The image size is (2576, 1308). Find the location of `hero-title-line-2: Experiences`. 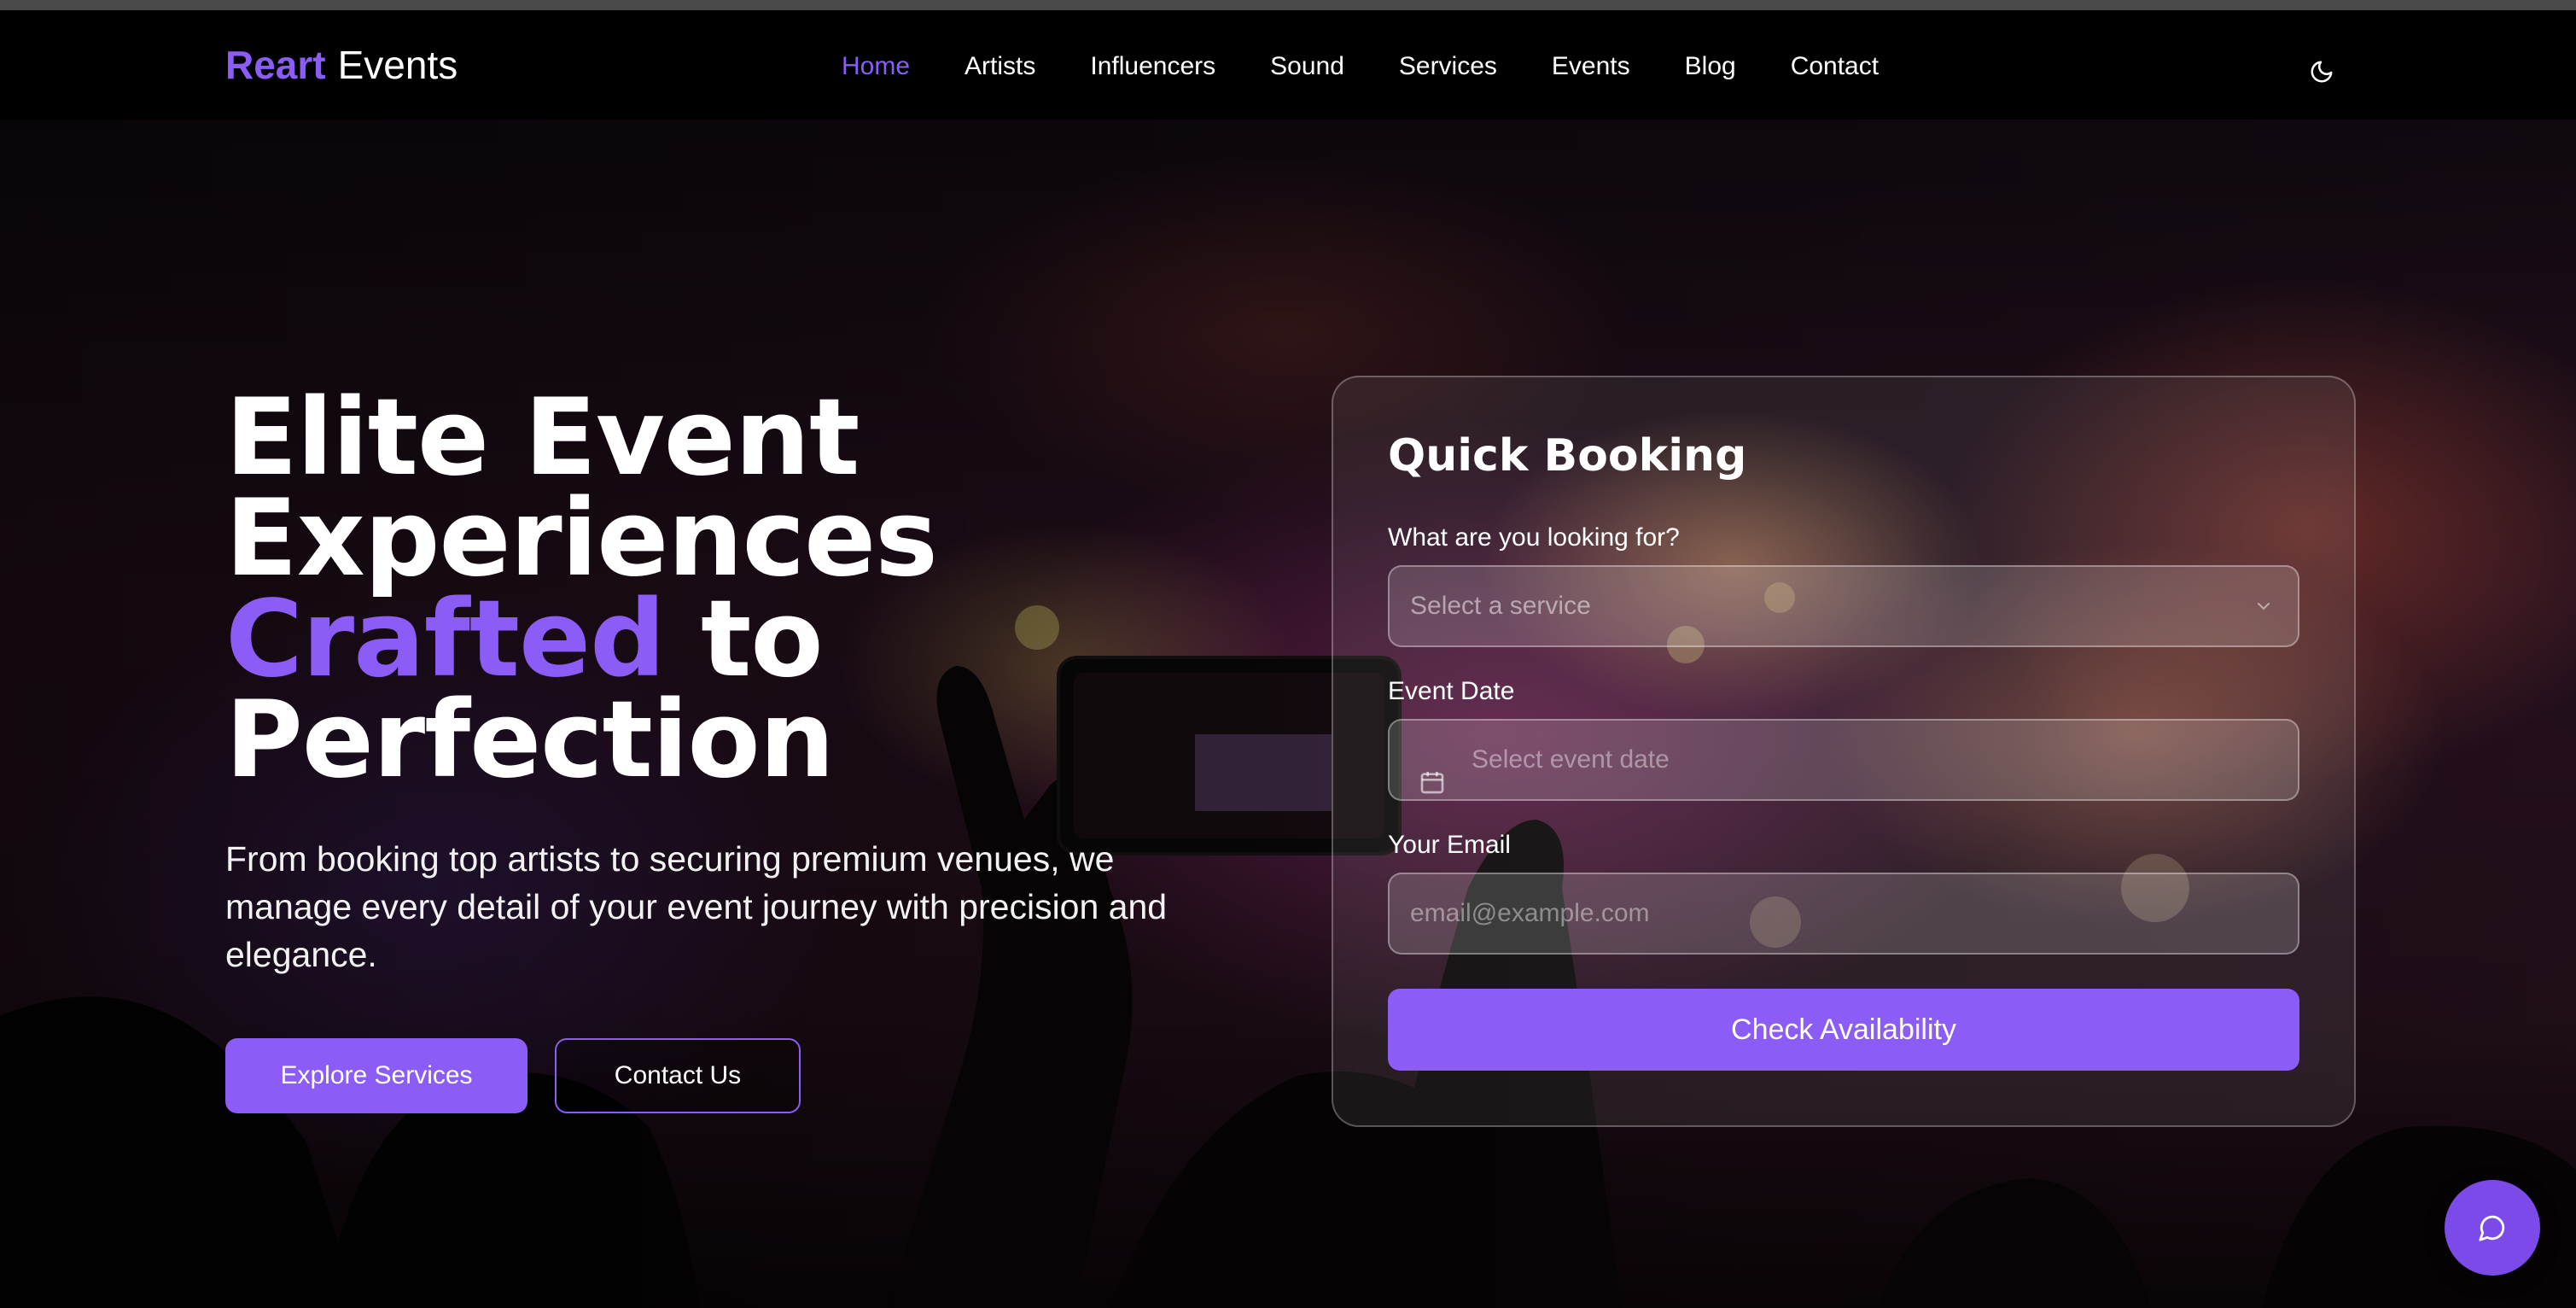

hero-title-line-2: Experiences is located at coordinates (581, 538).